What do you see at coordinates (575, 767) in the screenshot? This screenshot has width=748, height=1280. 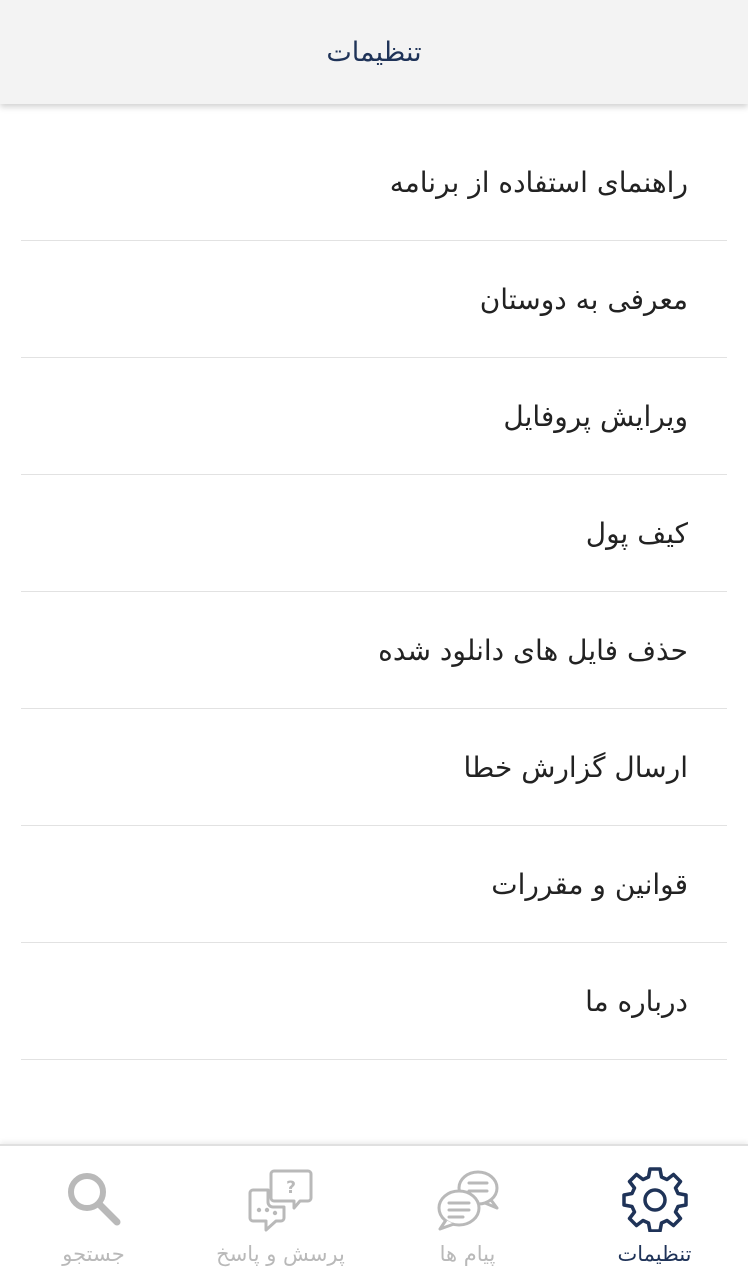 I see `settings-item-label: ارسال گزارش خطا` at bounding box center [575, 767].